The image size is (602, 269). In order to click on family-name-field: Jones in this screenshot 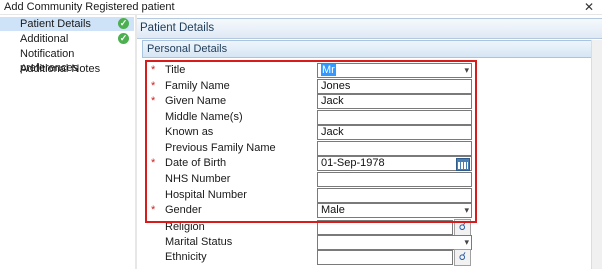, I will do `click(394, 86)`.